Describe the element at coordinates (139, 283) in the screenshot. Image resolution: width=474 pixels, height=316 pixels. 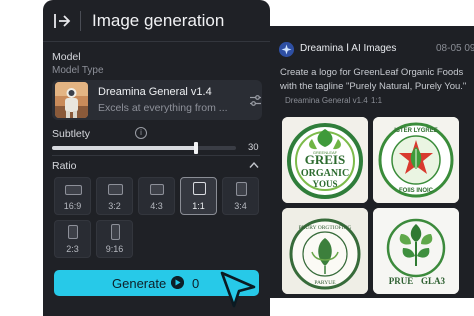
I see `generate-label: Generate` at that location.